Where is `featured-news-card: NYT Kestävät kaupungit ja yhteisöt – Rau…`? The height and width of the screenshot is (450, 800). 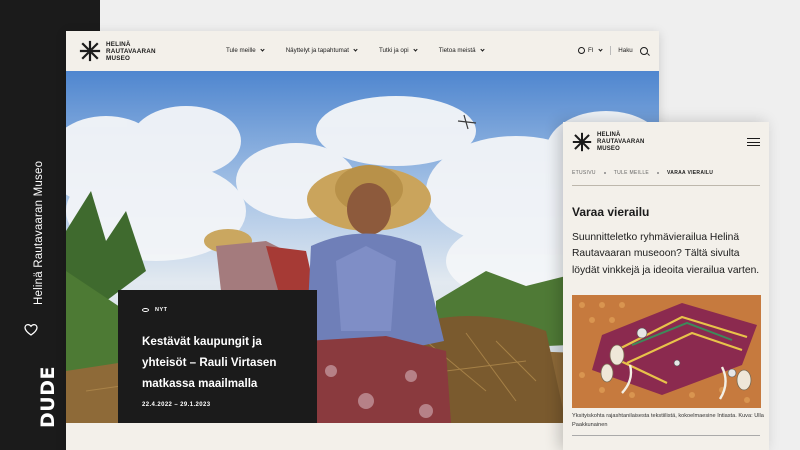 featured-news-card: NYT Kestävät kaupungit ja yhteisöt – Rau… is located at coordinates (217, 356).